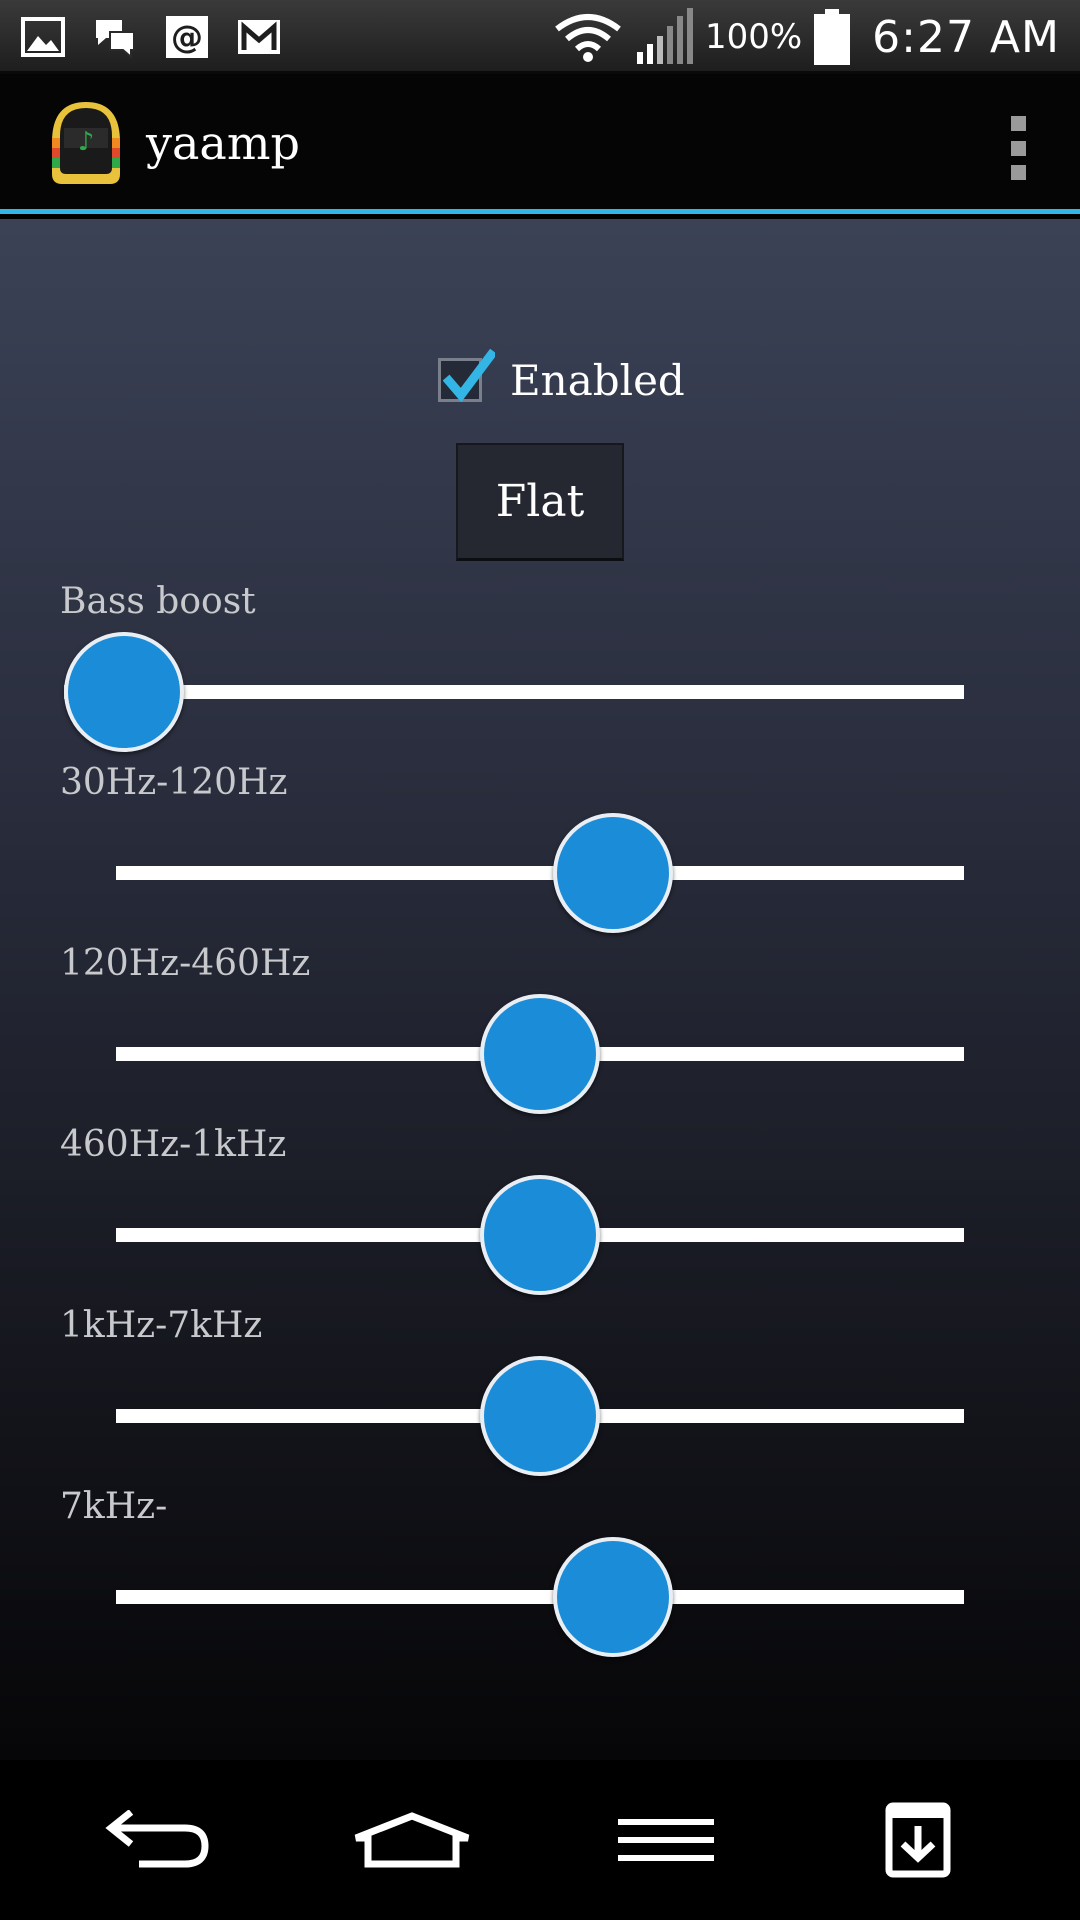  Describe the element at coordinates (540, 37) in the screenshot. I see `status-bar: @ 100% 6:27 AM` at that location.